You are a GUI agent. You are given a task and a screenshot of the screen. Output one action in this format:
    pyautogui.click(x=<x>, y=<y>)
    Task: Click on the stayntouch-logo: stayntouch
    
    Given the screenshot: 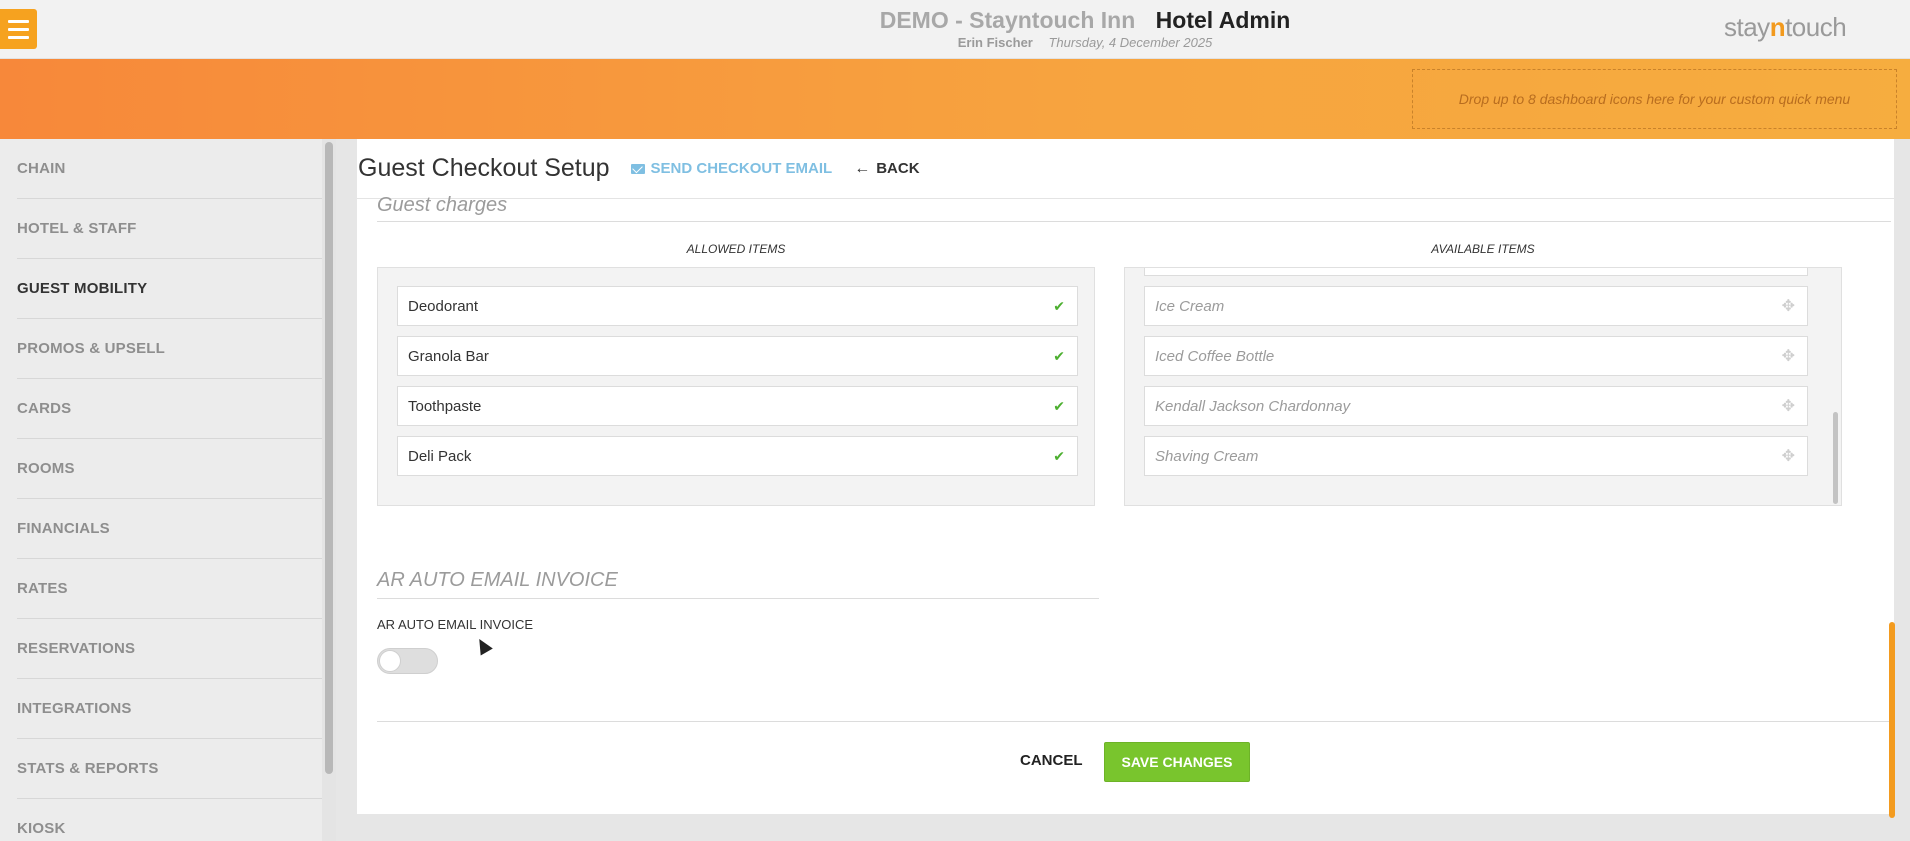 What is the action you would take?
    pyautogui.click(x=1785, y=27)
    